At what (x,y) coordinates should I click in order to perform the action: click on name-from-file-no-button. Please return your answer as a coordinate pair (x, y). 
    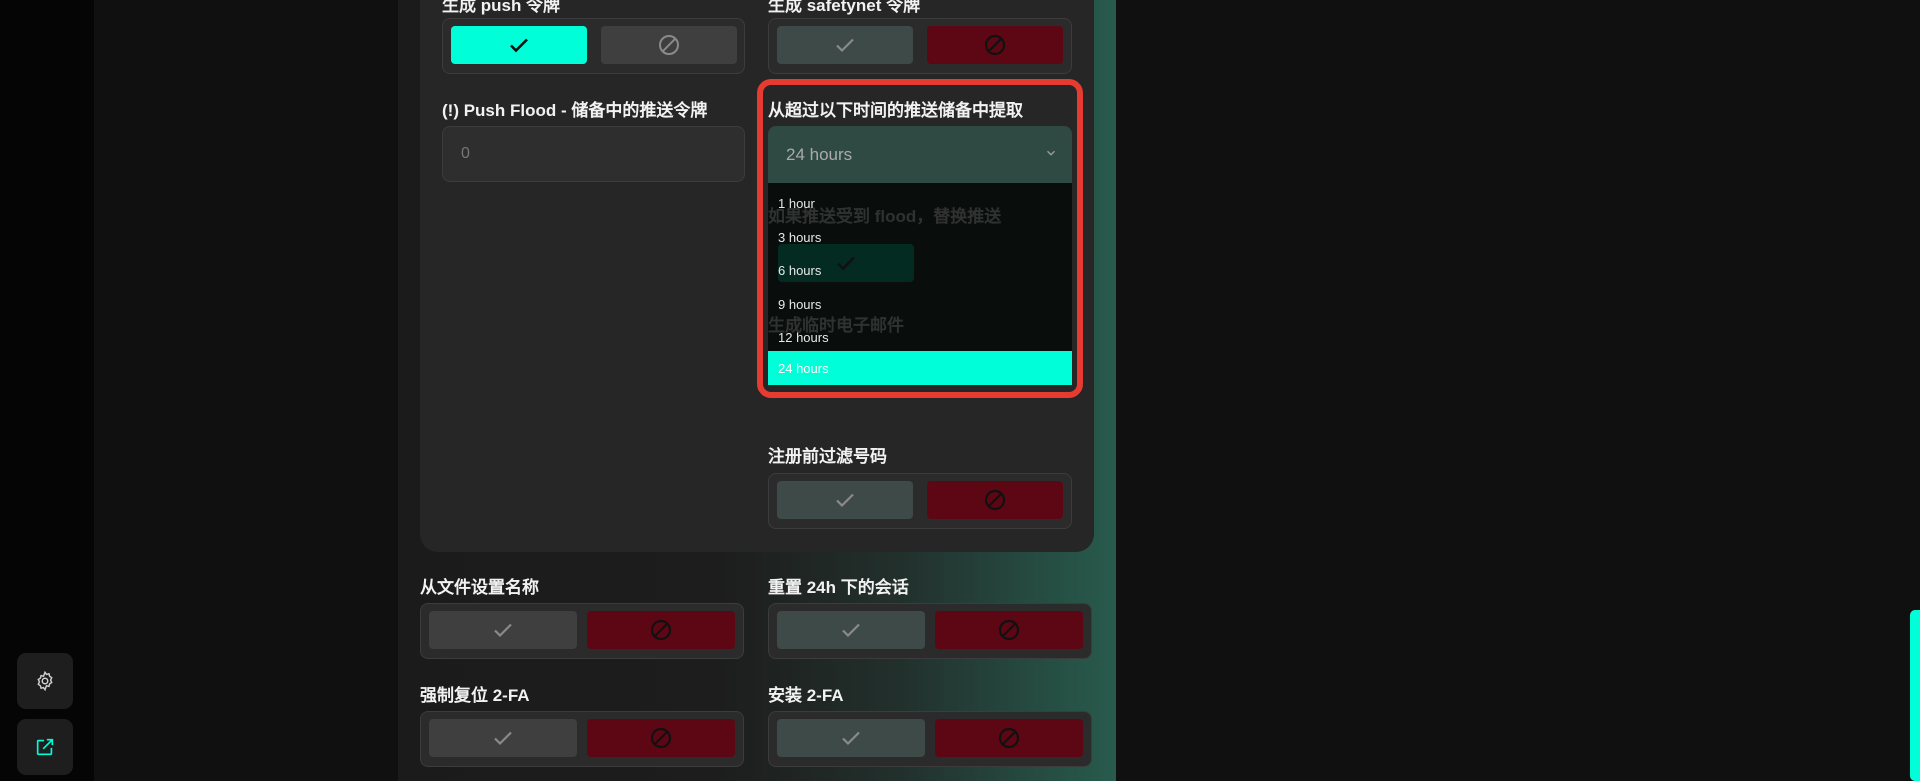
    Looking at the image, I should click on (661, 630).